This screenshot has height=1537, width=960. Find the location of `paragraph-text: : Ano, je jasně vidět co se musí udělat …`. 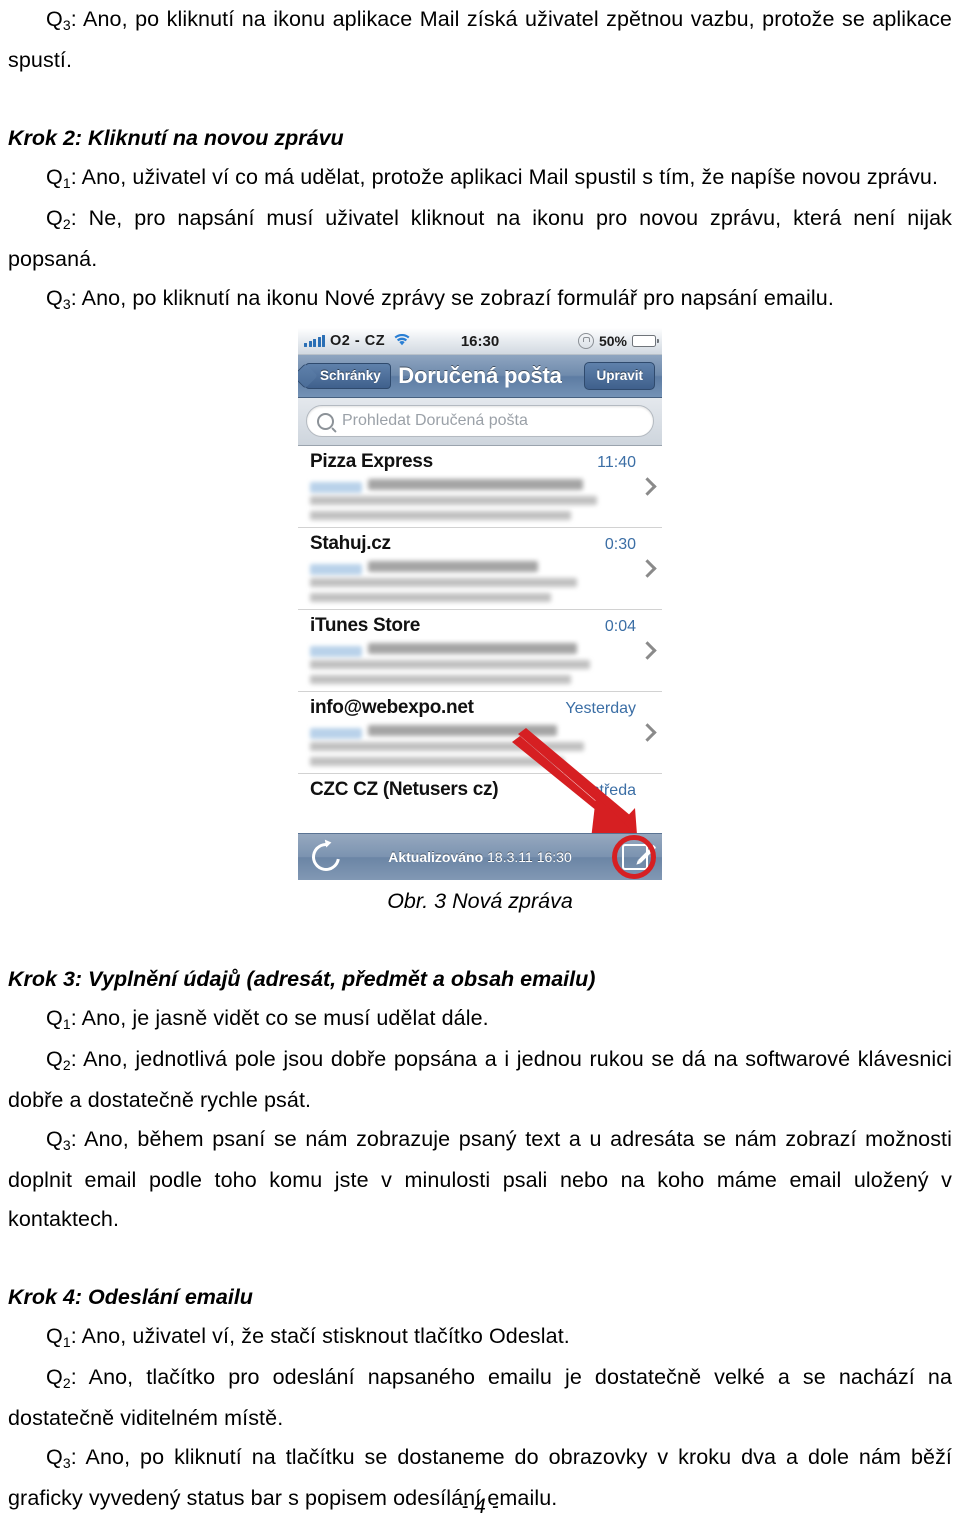

paragraph-text: : Ano, je jasně vidět co se musí udělat … is located at coordinates (279, 1018).